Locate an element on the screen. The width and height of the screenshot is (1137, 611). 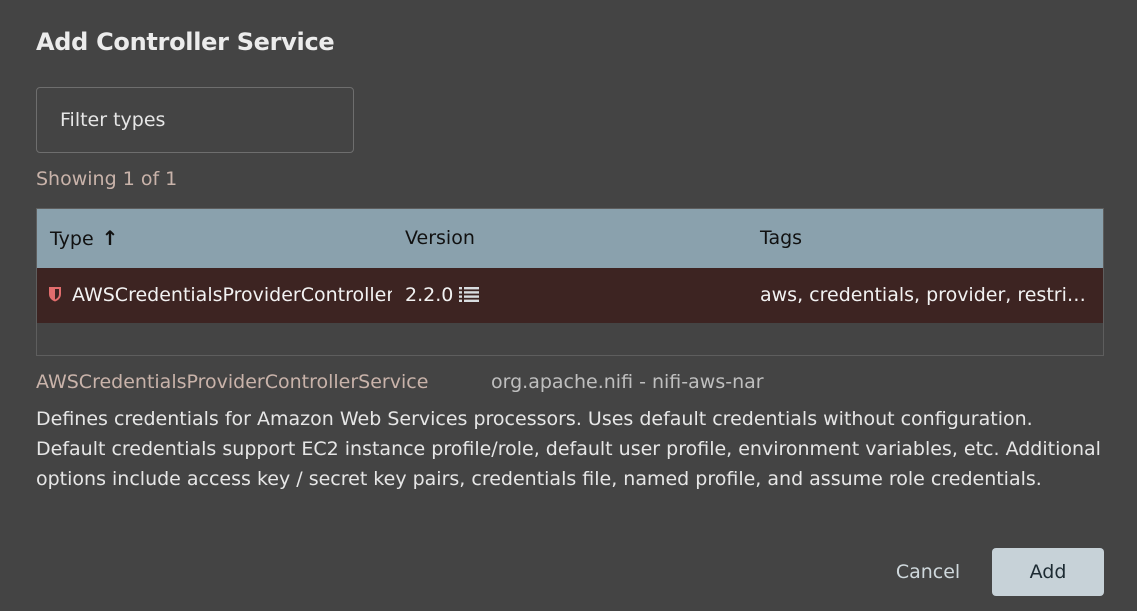
table-header: Type ↑ Version Tags is located at coordinates (570, 238).